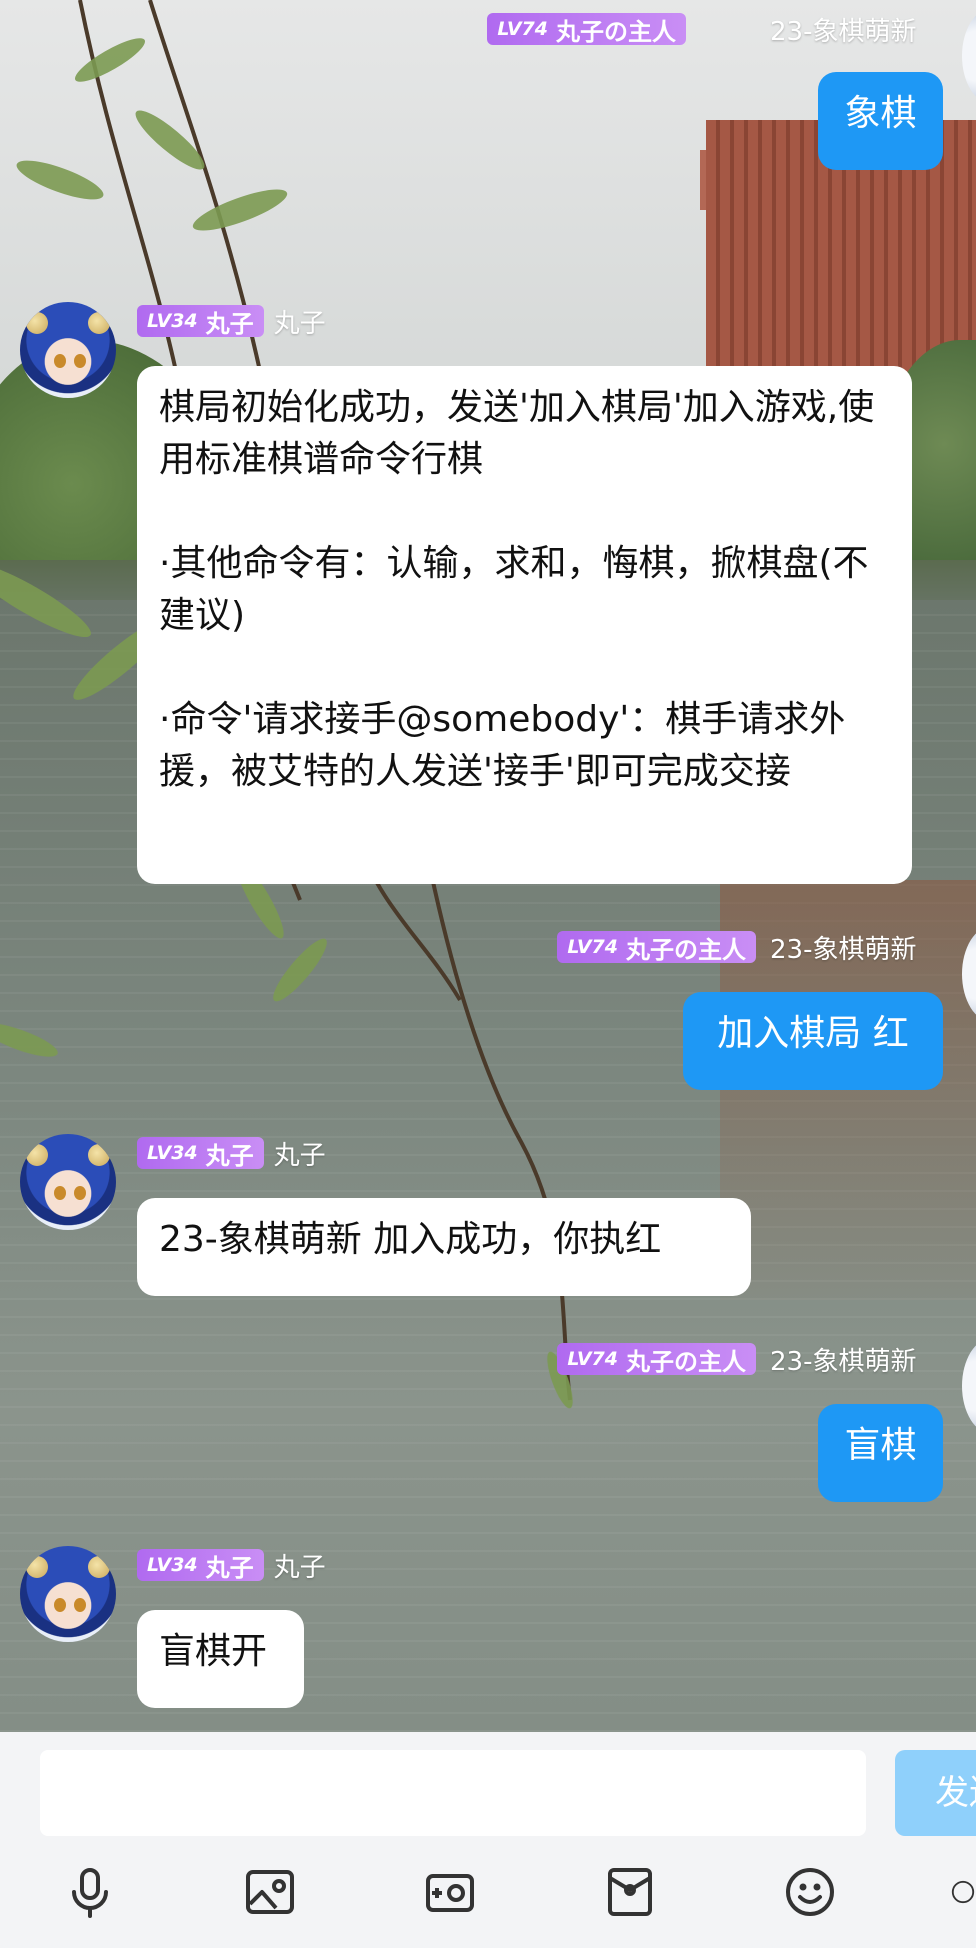 The image size is (976, 1948). Describe the element at coordinates (488, 1900) in the screenshot. I see `input-toolbar` at that location.